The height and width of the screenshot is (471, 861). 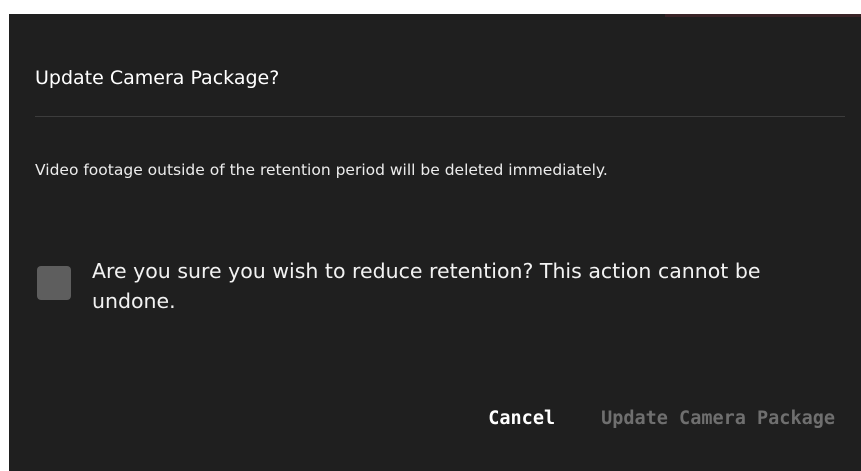 What do you see at coordinates (54, 283) in the screenshot?
I see `confirm-checkbox` at bounding box center [54, 283].